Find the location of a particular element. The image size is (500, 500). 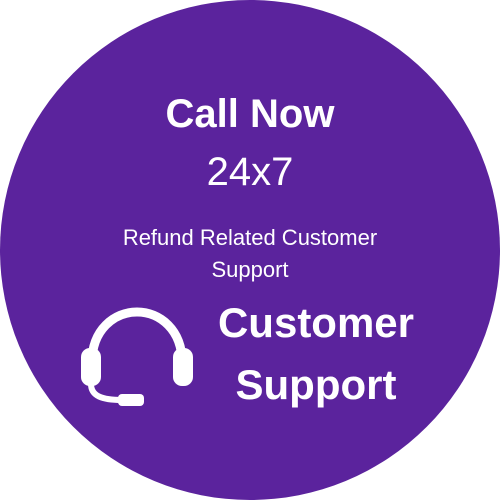

refund-support-line-1: Refund Related Customer is located at coordinates (250, 237).